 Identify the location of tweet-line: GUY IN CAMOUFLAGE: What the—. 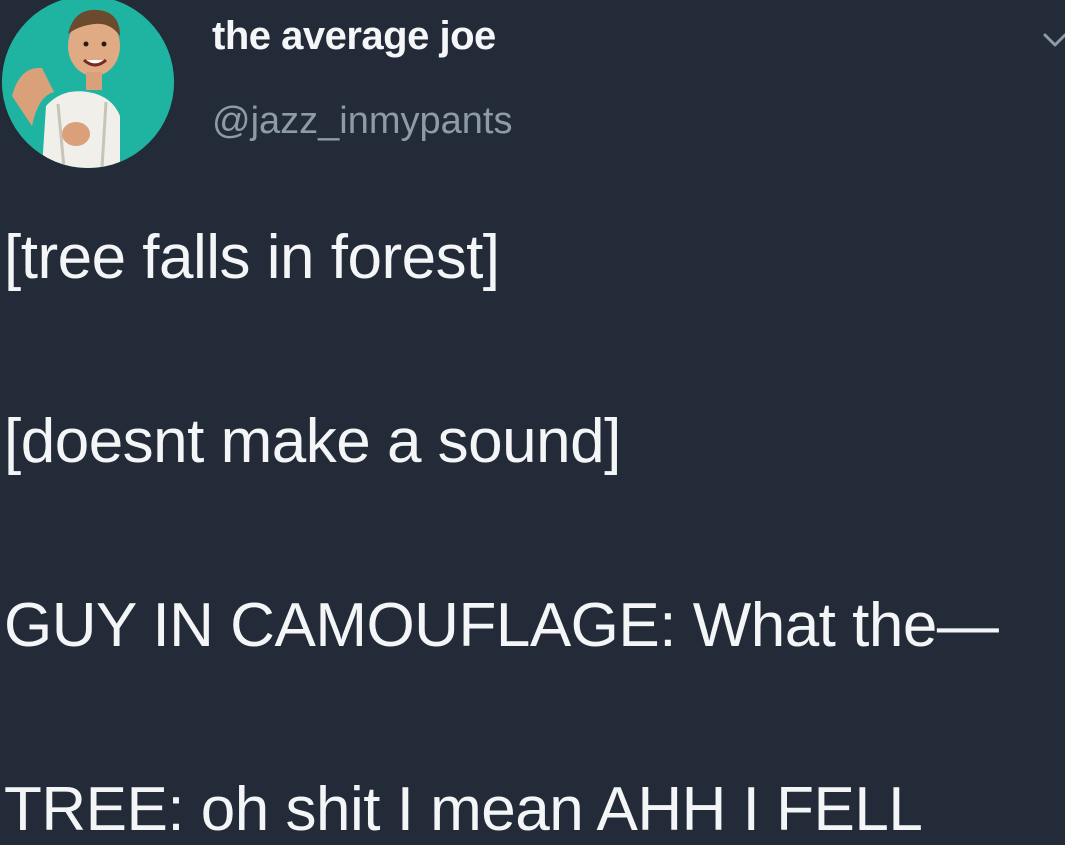
(501, 625).